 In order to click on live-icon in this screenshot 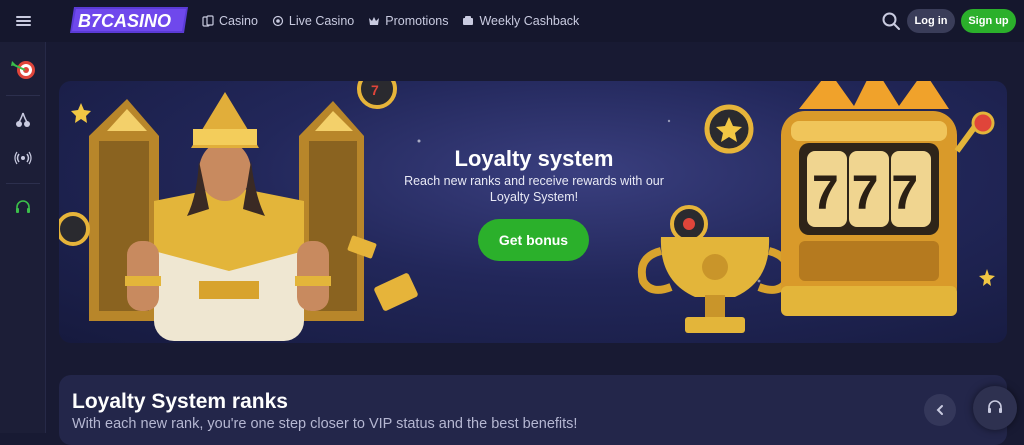, I will do `click(278, 21)`.